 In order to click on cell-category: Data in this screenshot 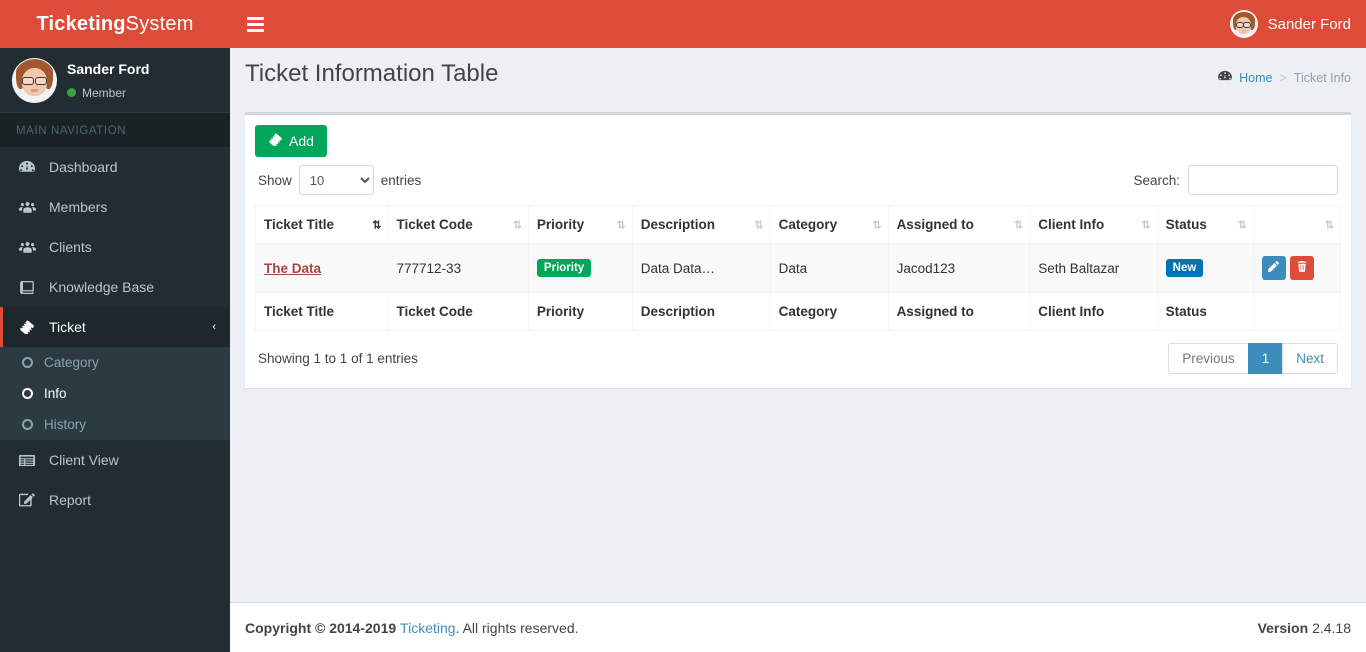, I will do `click(829, 268)`.